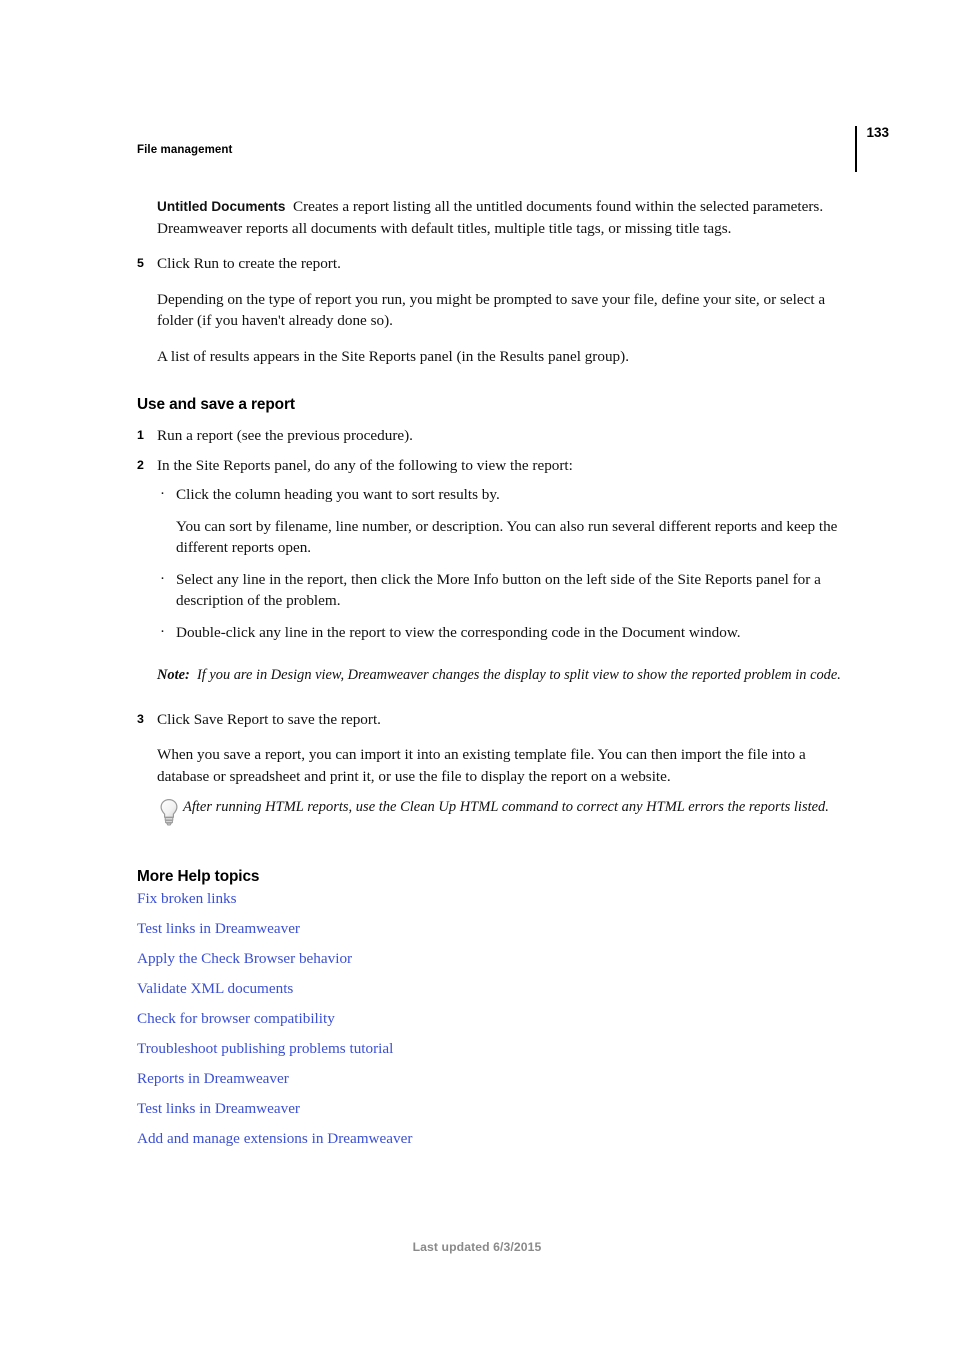  I want to click on note-space, so click(193, 675).